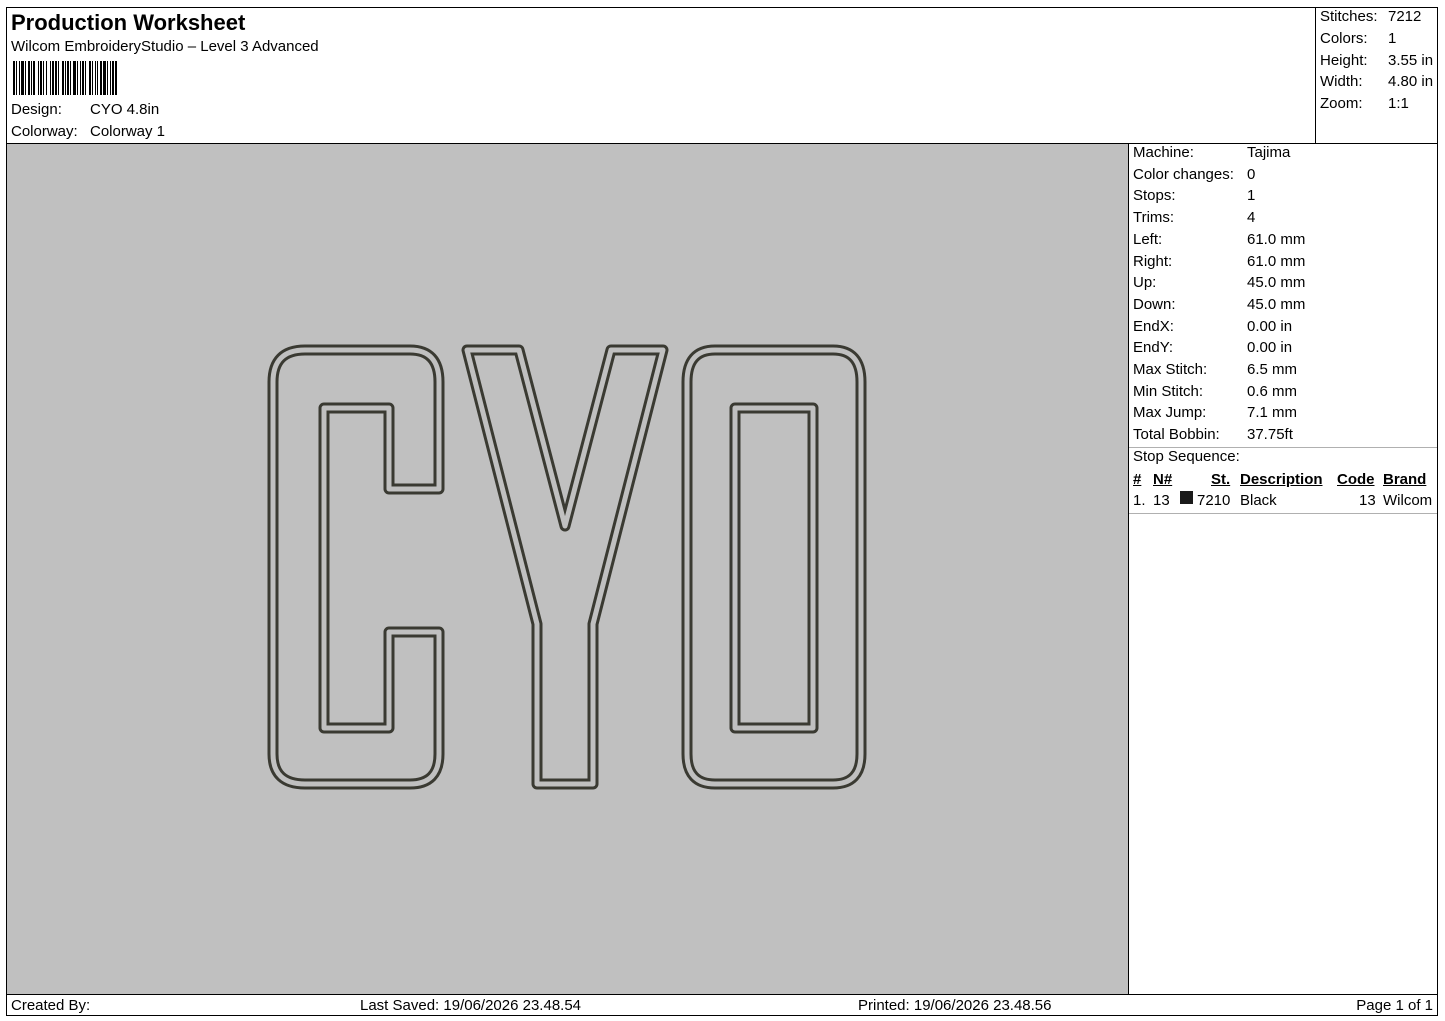 The width and height of the screenshot is (1445, 1021). Describe the element at coordinates (1356, 479) in the screenshot. I see `col-header-code: Code` at that location.